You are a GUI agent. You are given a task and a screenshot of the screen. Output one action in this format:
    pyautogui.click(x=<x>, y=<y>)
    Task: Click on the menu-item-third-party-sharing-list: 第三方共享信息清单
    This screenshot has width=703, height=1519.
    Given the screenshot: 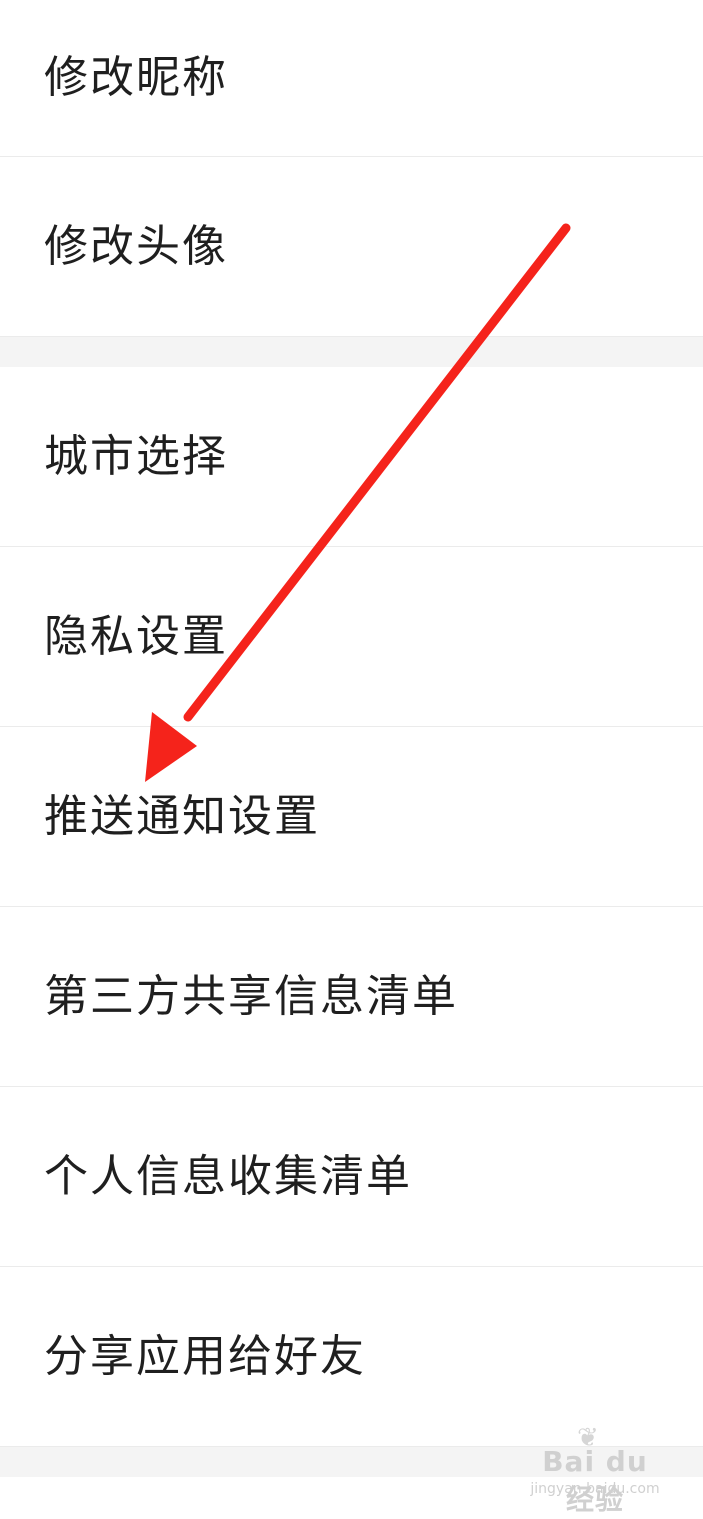 What is the action you would take?
    pyautogui.click(x=351, y=997)
    